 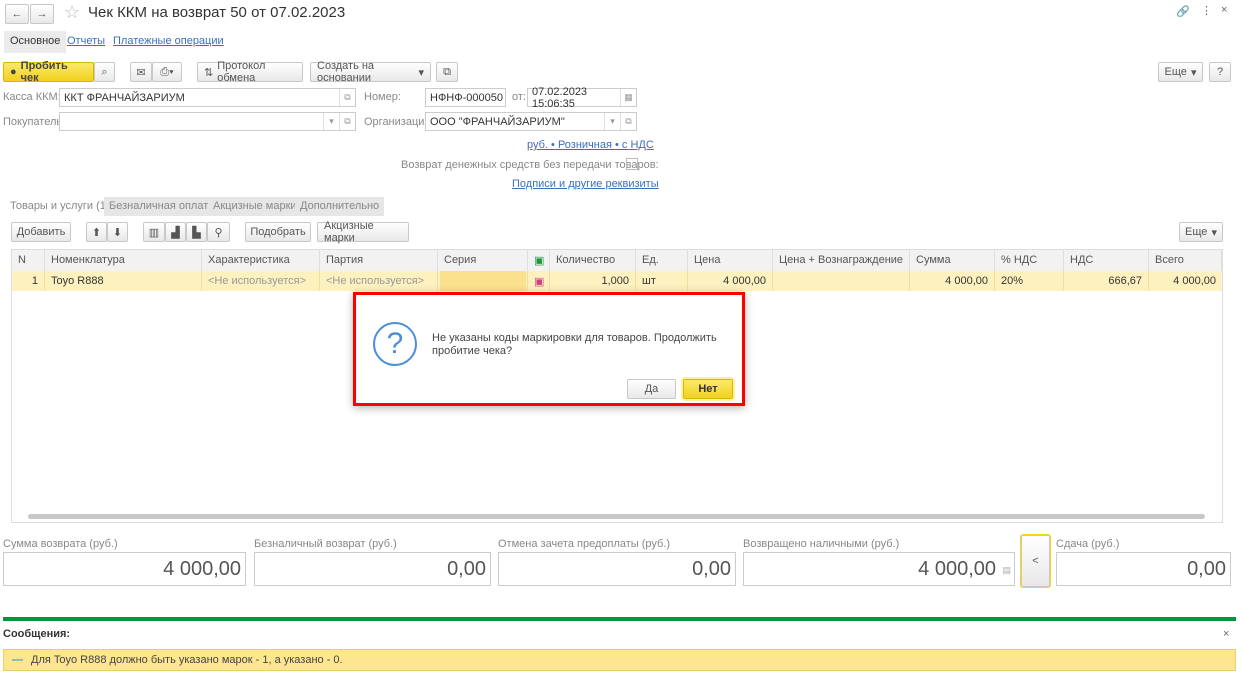 What do you see at coordinates (278, 232) in the screenshot?
I see `pick-button: Подобрать` at bounding box center [278, 232].